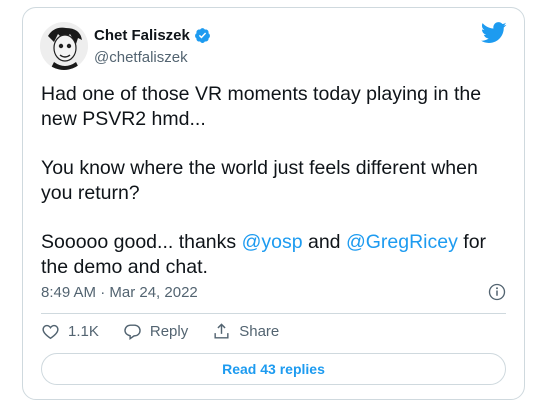 The width and height of the screenshot is (549, 407). What do you see at coordinates (119, 292) in the screenshot?
I see `timestamp: 8:49 AM · Mar 24, 2022` at bounding box center [119, 292].